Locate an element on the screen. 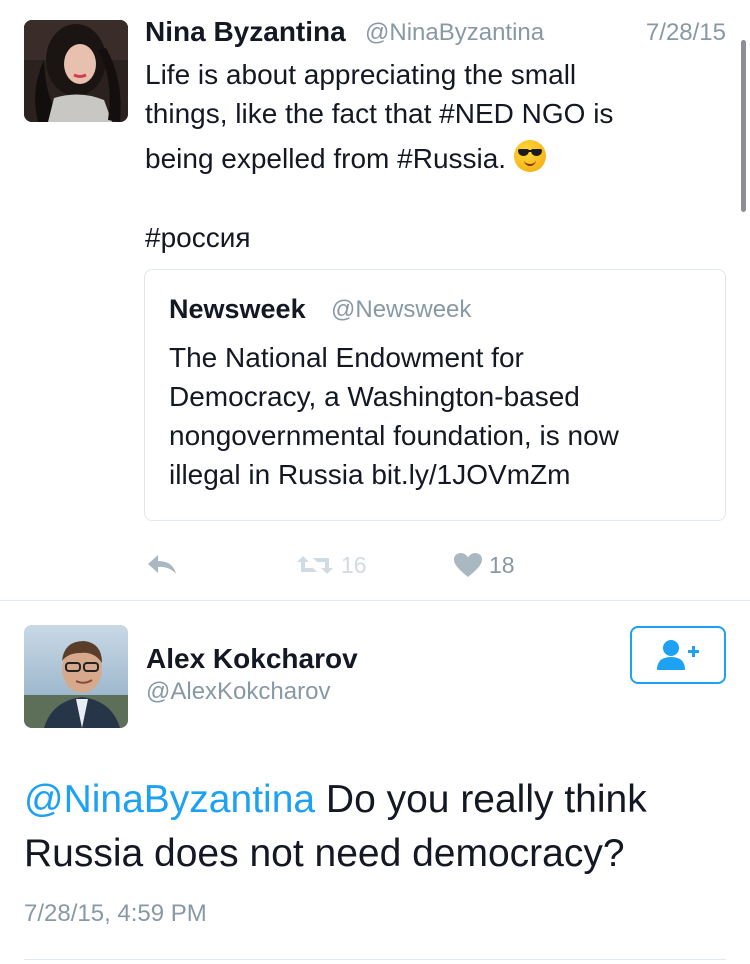 This screenshot has width=750, height=964. add-user-icon is located at coordinates (678, 655).